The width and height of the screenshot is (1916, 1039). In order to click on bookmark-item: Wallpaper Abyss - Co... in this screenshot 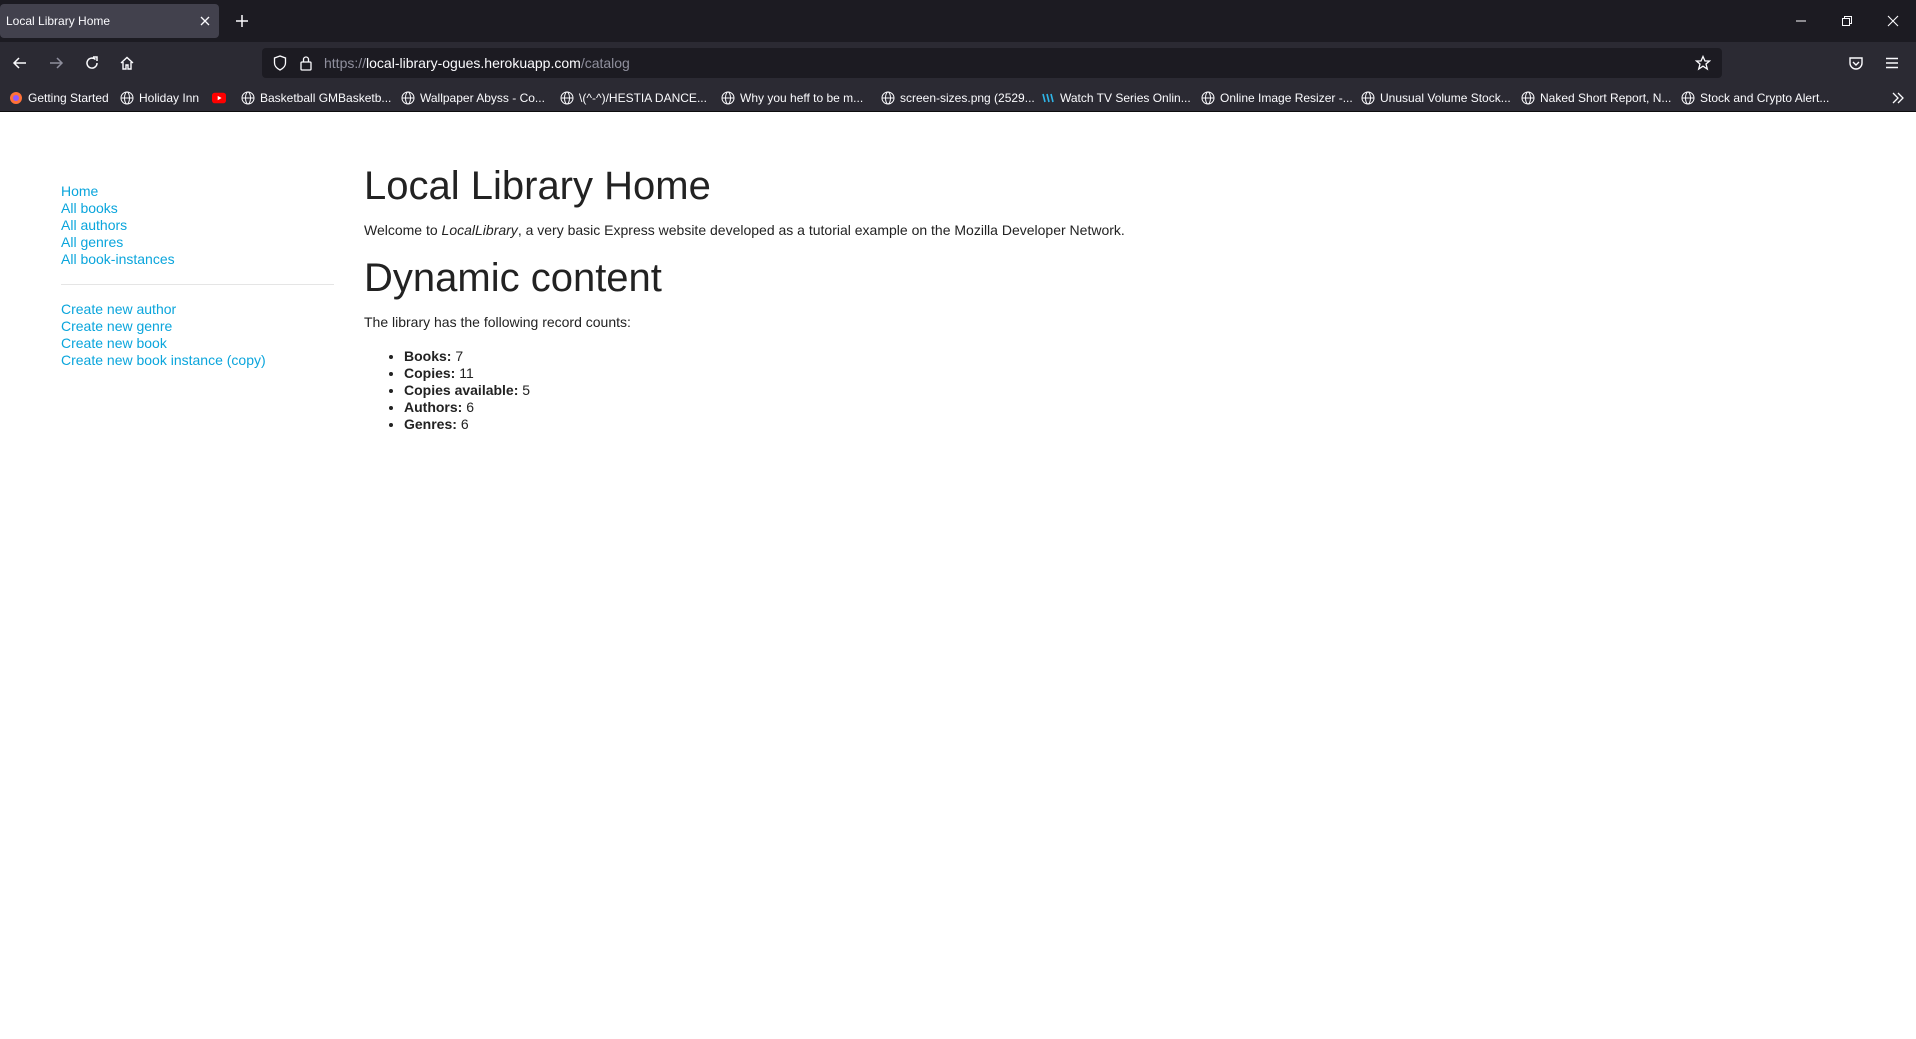, I will do `click(473, 98)`.